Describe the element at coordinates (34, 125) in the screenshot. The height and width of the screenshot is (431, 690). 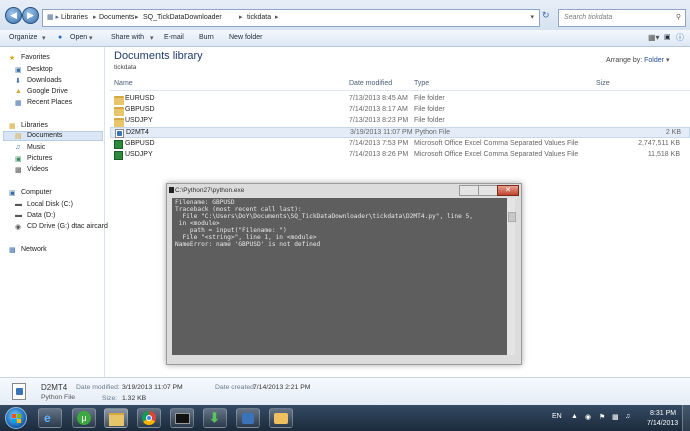
I see `nav-libraries: Libraries` at that location.